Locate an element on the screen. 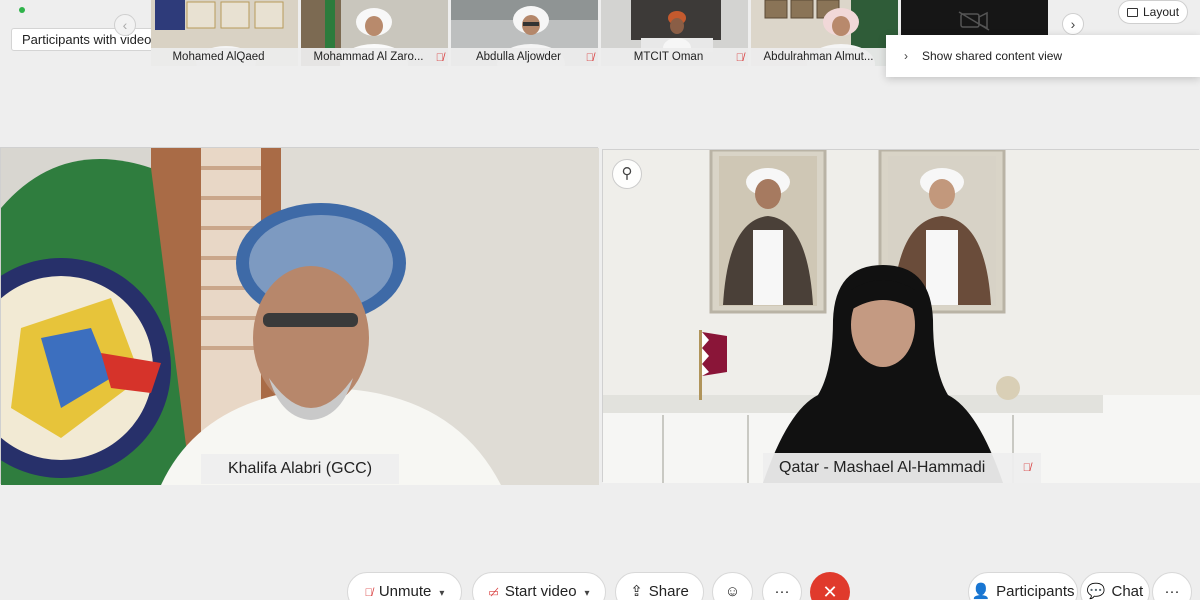  chevron-left-icon: ‹ is located at coordinates (125, 25).